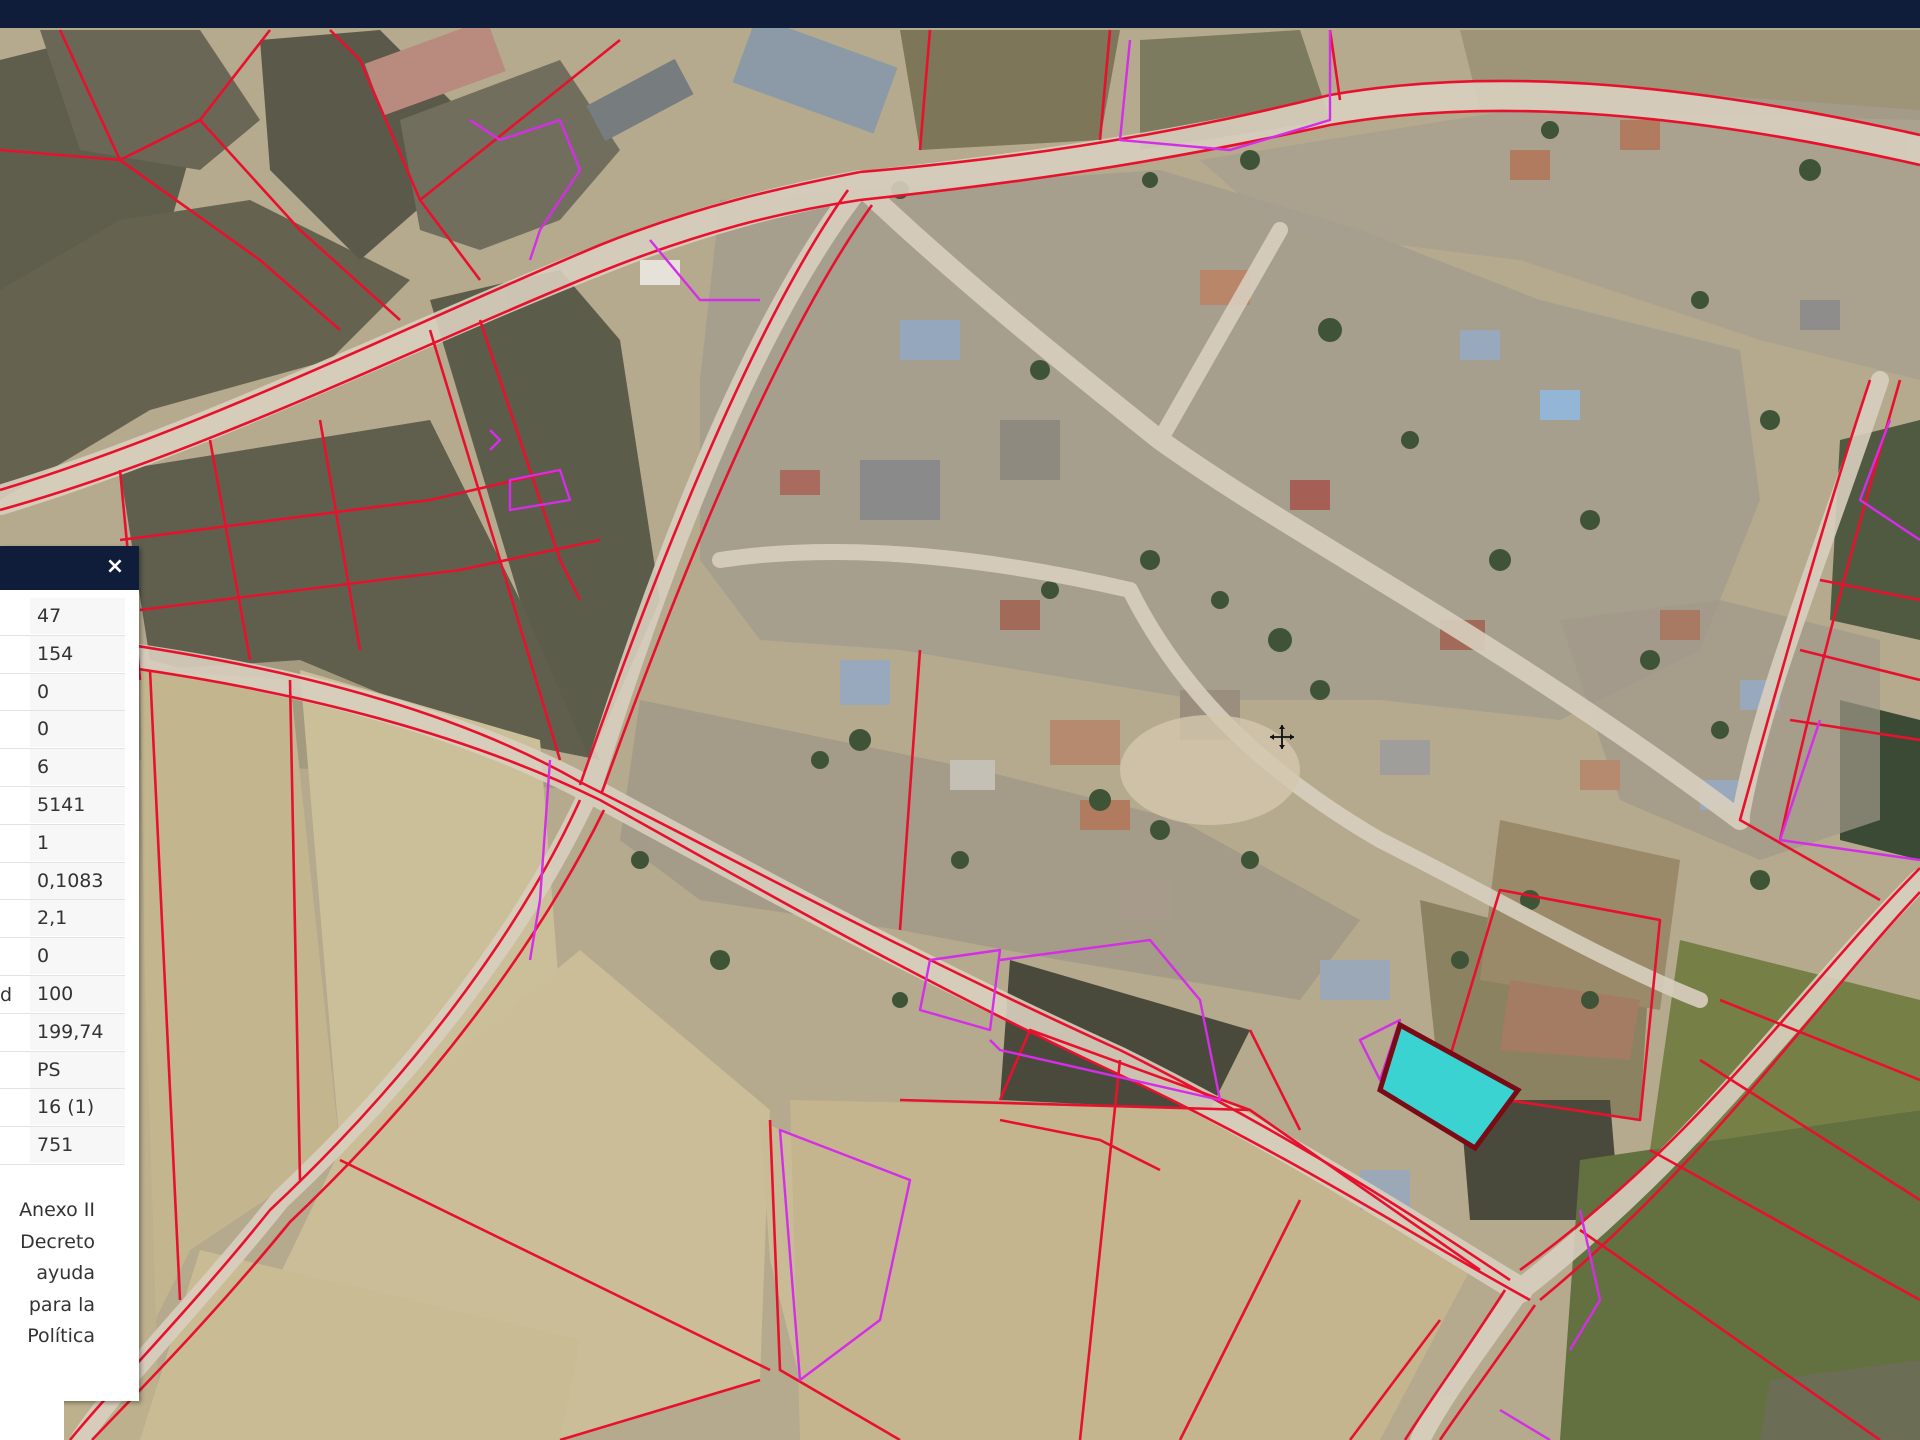 The image size is (1920, 1440). I want to click on top-bar, so click(960, 14).